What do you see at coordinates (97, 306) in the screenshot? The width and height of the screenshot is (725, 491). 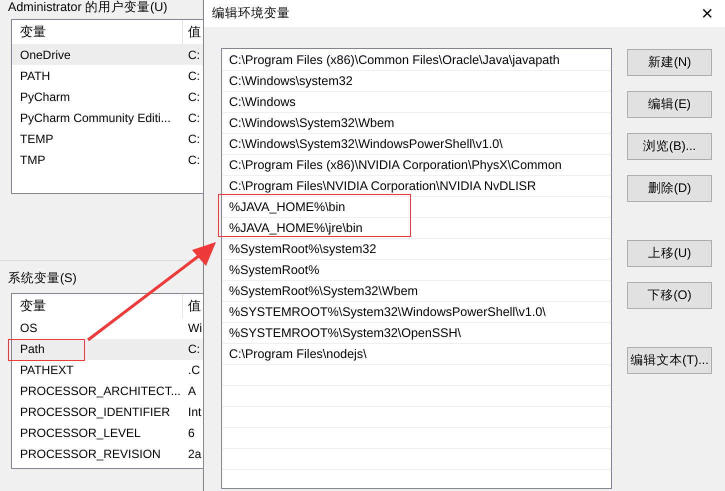 I see `column-header: 变量` at bounding box center [97, 306].